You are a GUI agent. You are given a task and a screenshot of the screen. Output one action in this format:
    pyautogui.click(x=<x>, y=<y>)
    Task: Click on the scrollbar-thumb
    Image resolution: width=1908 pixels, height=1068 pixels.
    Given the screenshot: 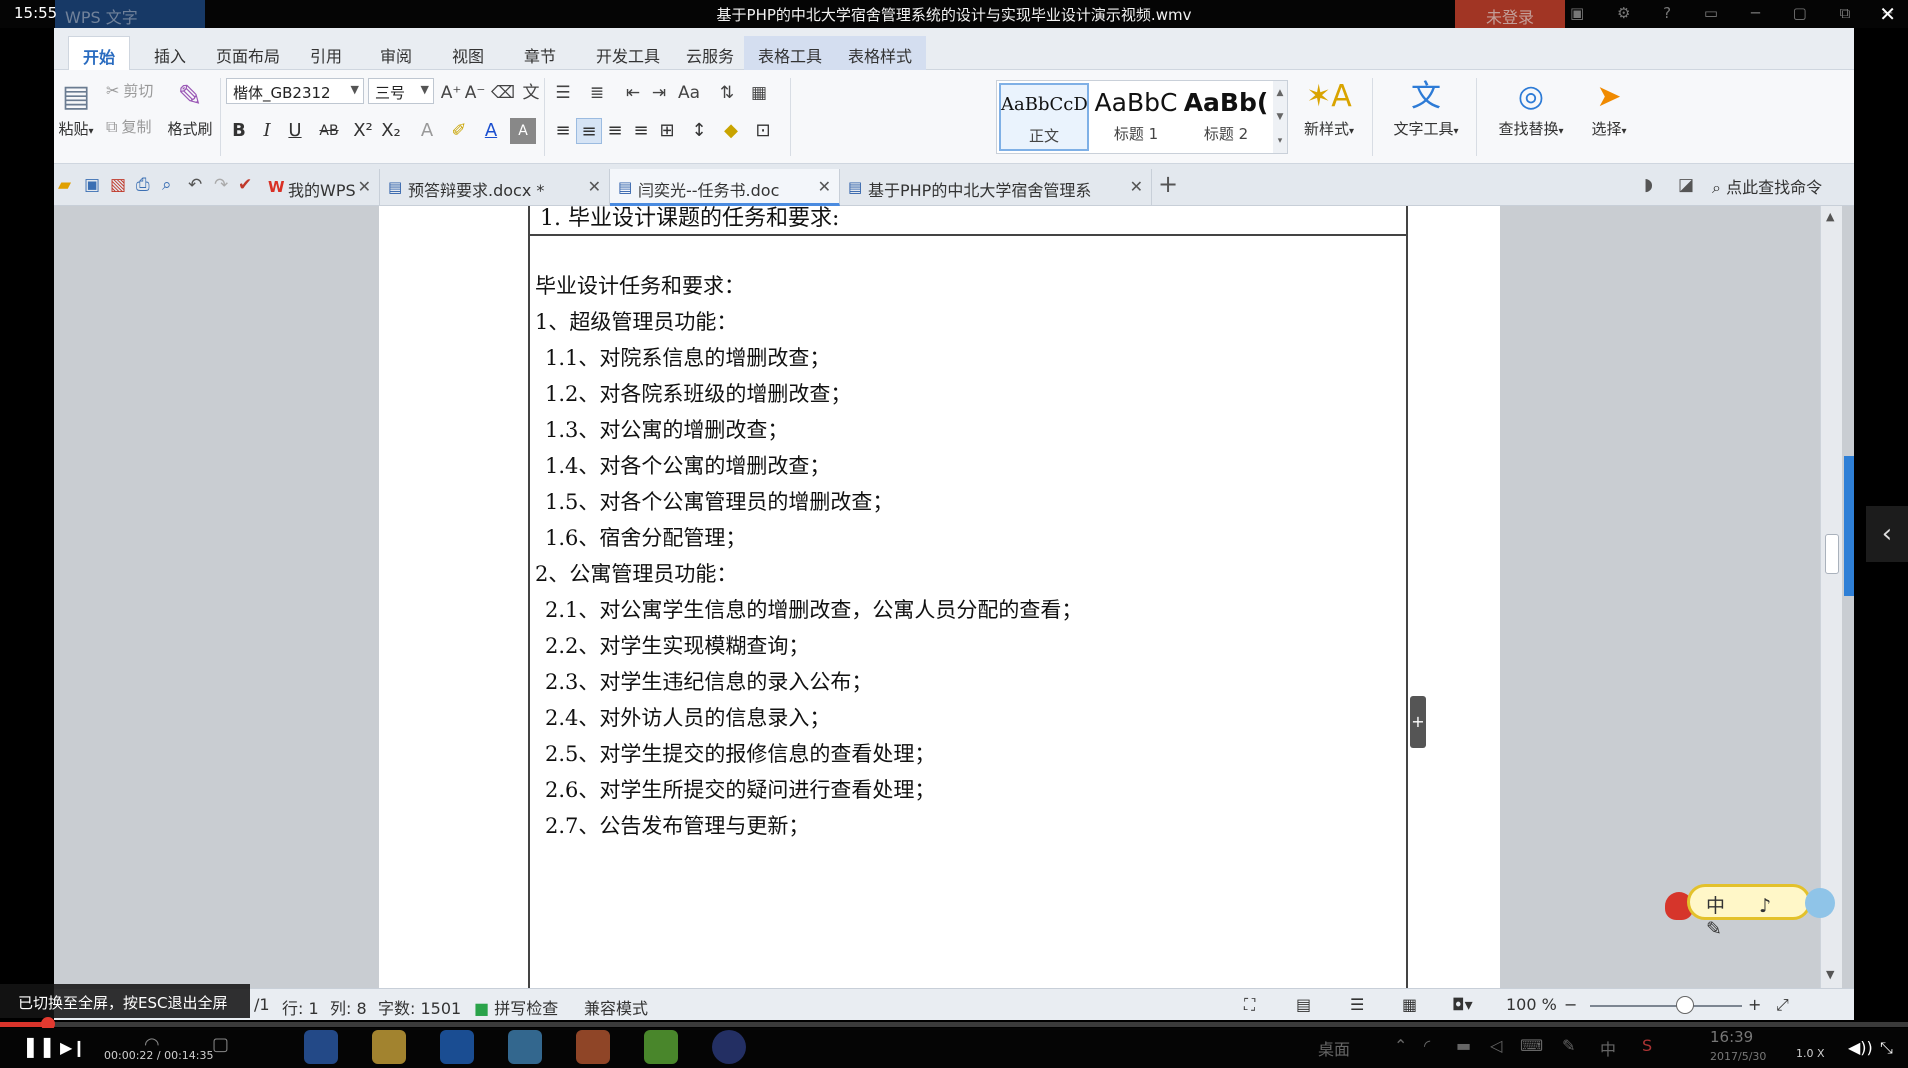 What is the action you would take?
    pyautogui.click(x=1832, y=554)
    